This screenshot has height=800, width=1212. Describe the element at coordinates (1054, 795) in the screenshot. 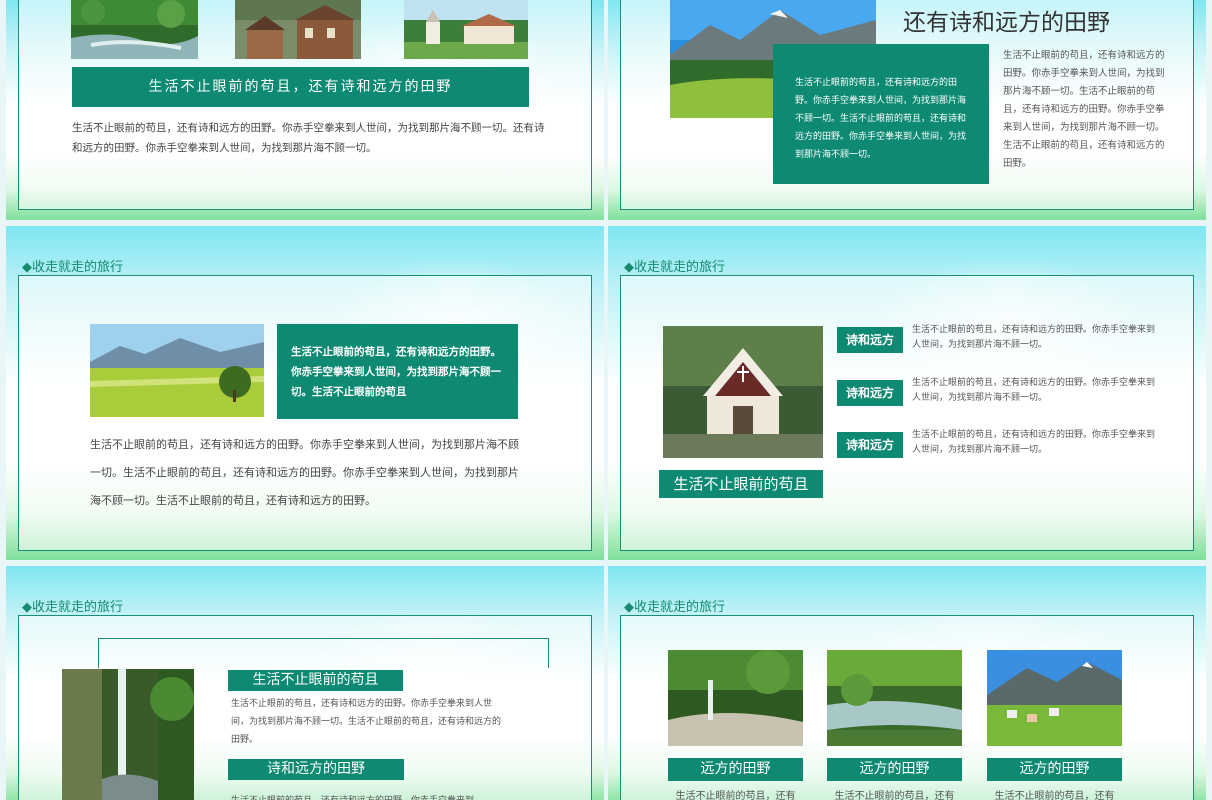

I see `slide-6-text-3: 生活不止眼前的苟且，还有` at that location.